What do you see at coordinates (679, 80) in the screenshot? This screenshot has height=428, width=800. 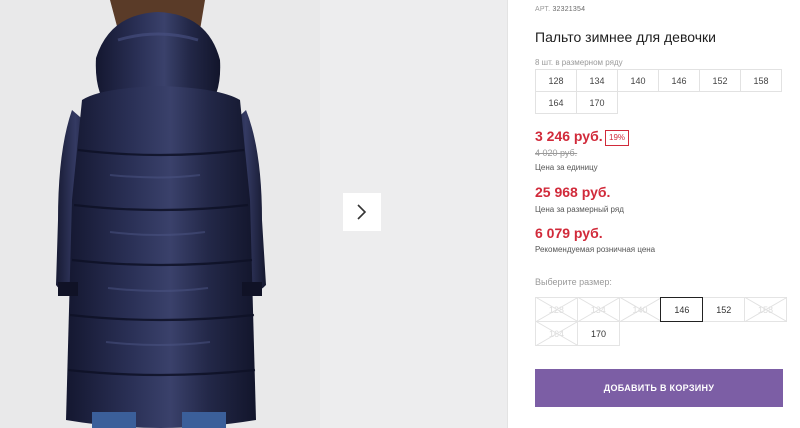 I see `size-set-cell: 146` at bounding box center [679, 80].